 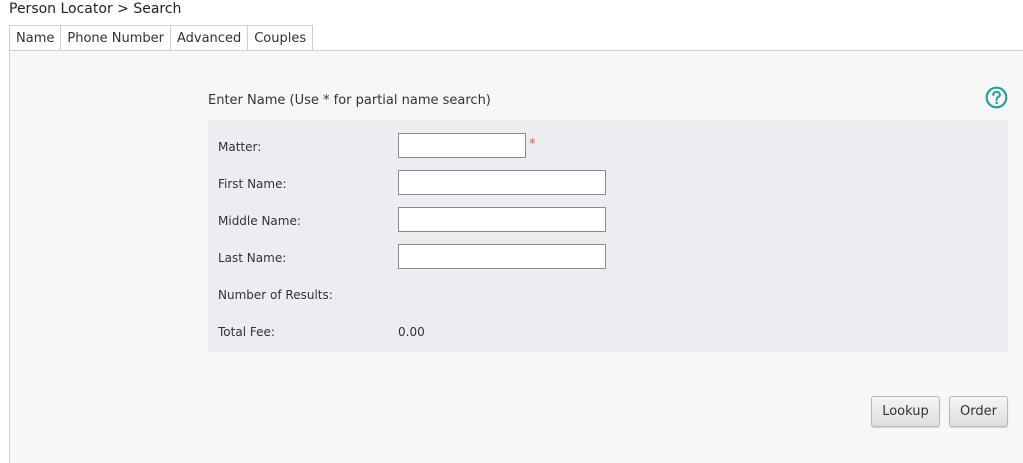 I want to click on lookup-button: Lookup, so click(x=905, y=411).